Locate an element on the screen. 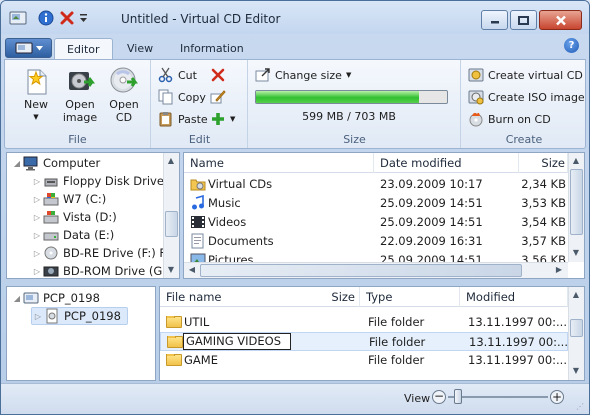 The height and width of the screenshot is (415, 590). column-date-modified: Date modified is located at coordinates (446, 163).